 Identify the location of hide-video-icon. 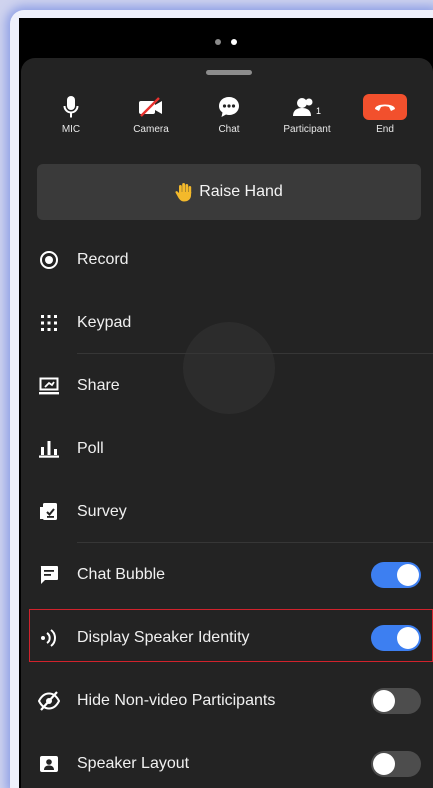
(49, 701).